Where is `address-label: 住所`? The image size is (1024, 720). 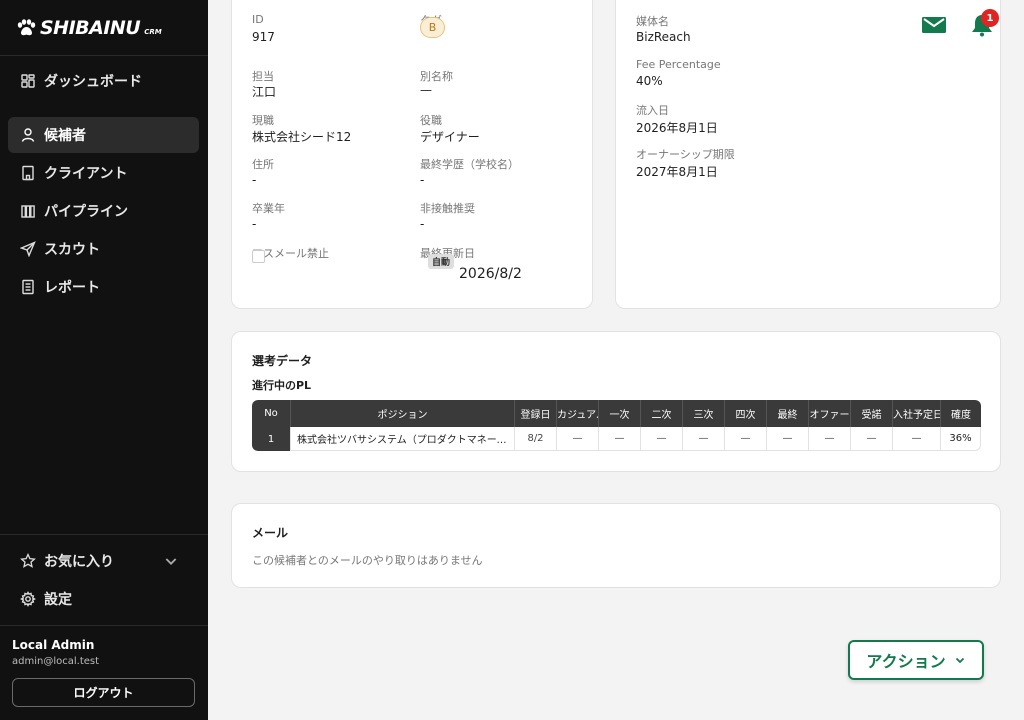 address-label: 住所 is located at coordinates (263, 164).